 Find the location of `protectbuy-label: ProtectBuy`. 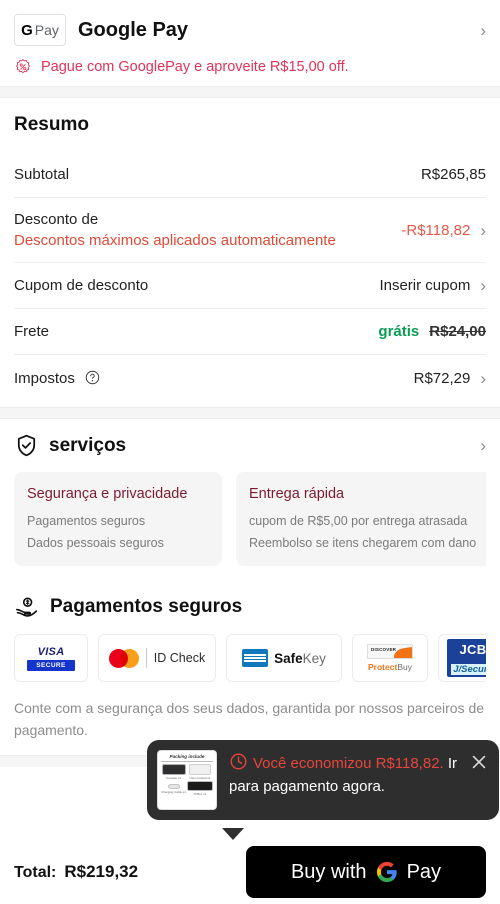

protectbuy-label: ProtectBuy is located at coordinates (390, 667).